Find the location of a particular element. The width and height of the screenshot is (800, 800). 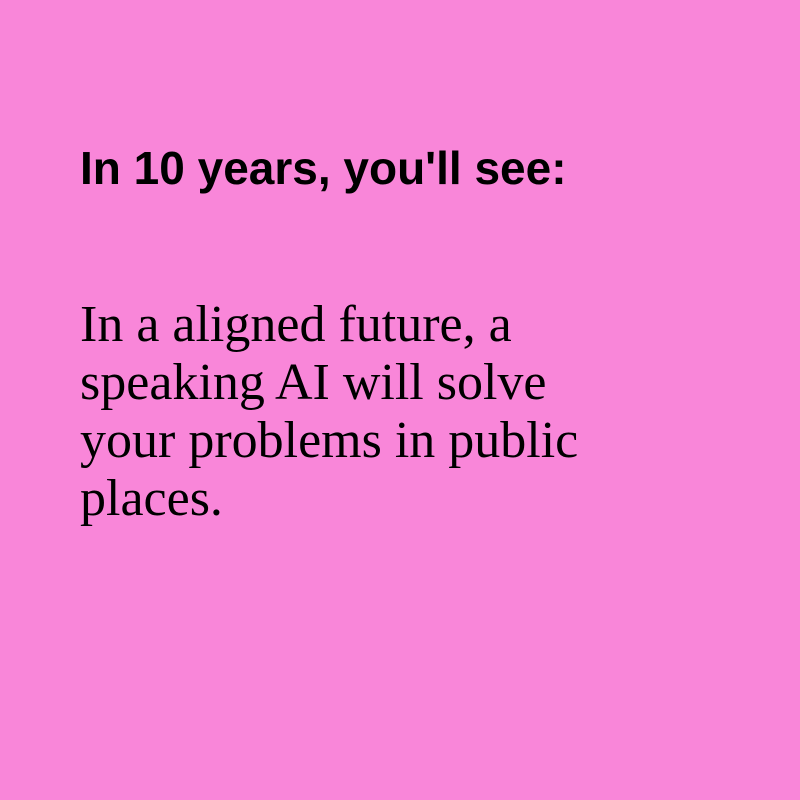

heading: In 10 years, you'll see: is located at coordinates (323, 168).